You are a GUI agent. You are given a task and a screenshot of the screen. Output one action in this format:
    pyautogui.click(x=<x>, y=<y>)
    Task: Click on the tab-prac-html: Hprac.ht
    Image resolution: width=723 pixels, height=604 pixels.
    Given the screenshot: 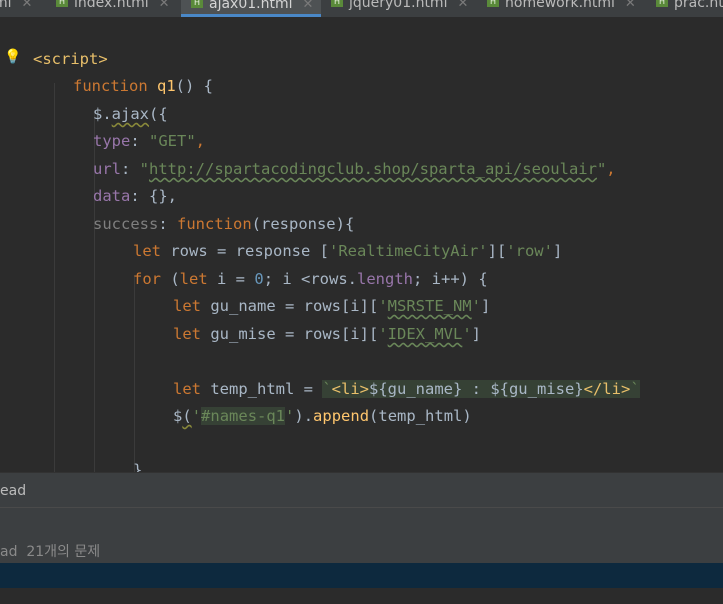 What is the action you would take?
    pyautogui.click(x=689, y=8)
    